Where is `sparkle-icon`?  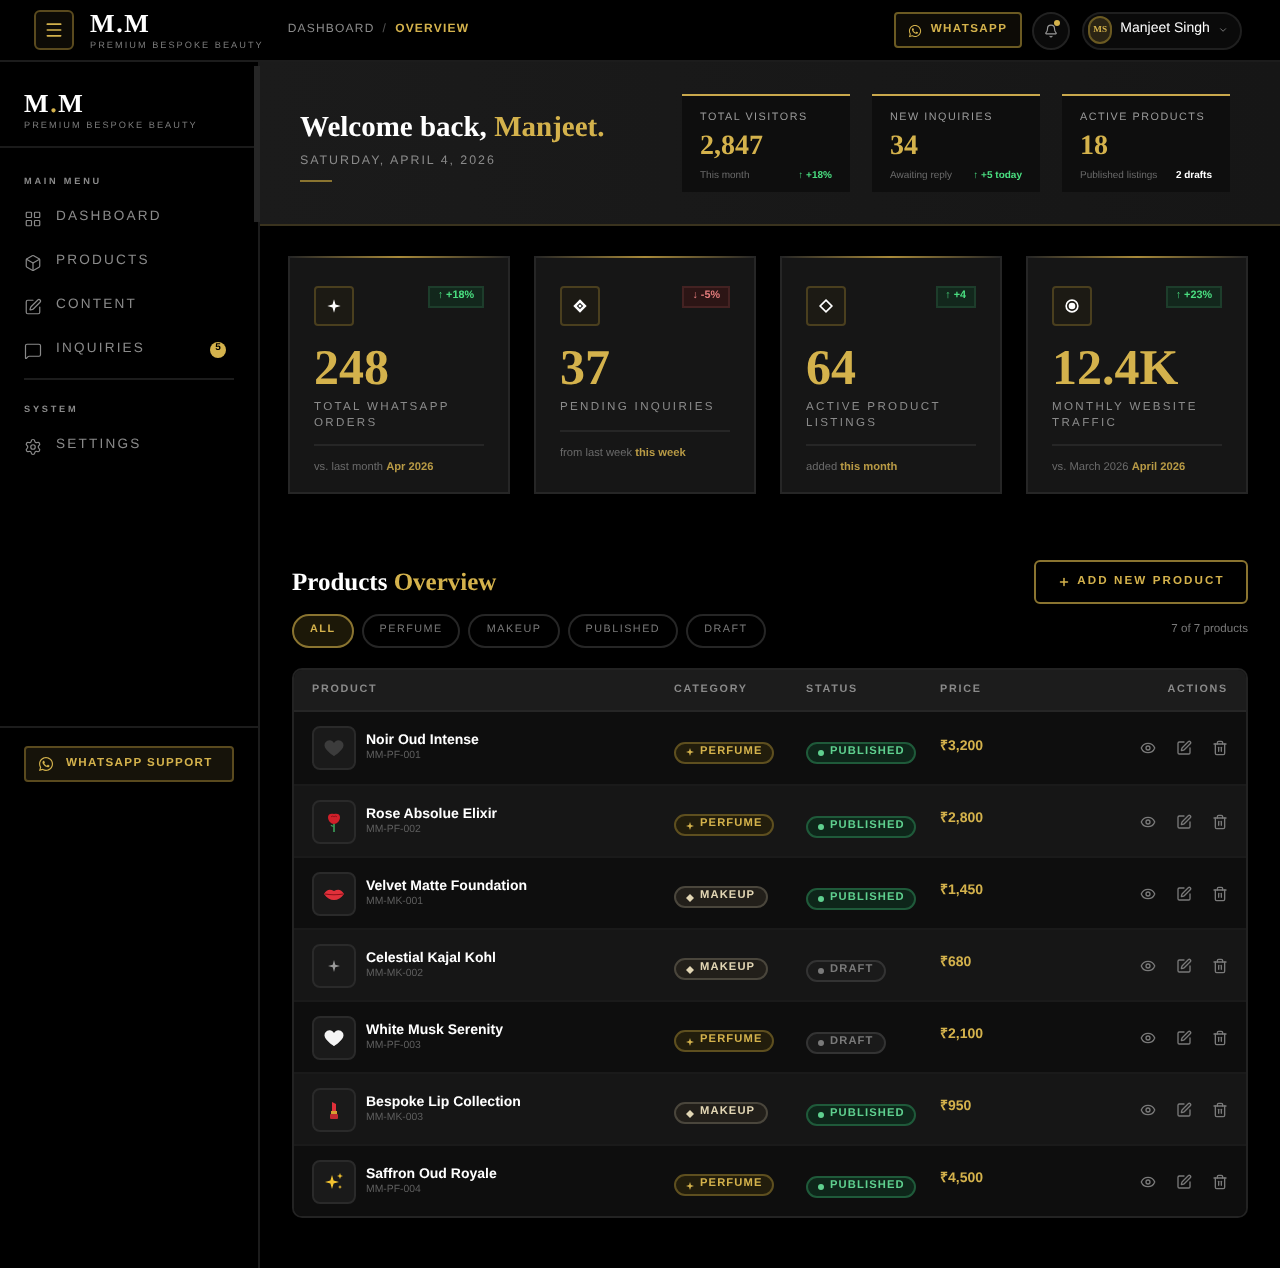
sparkle-icon is located at coordinates (334, 965).